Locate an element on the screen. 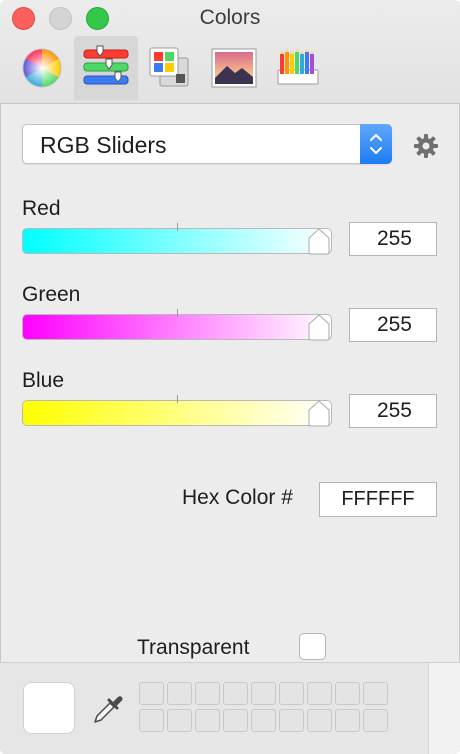 This screenshot has width=460, height=754. blue-slider-thumb is located at coordinates (319, 413).